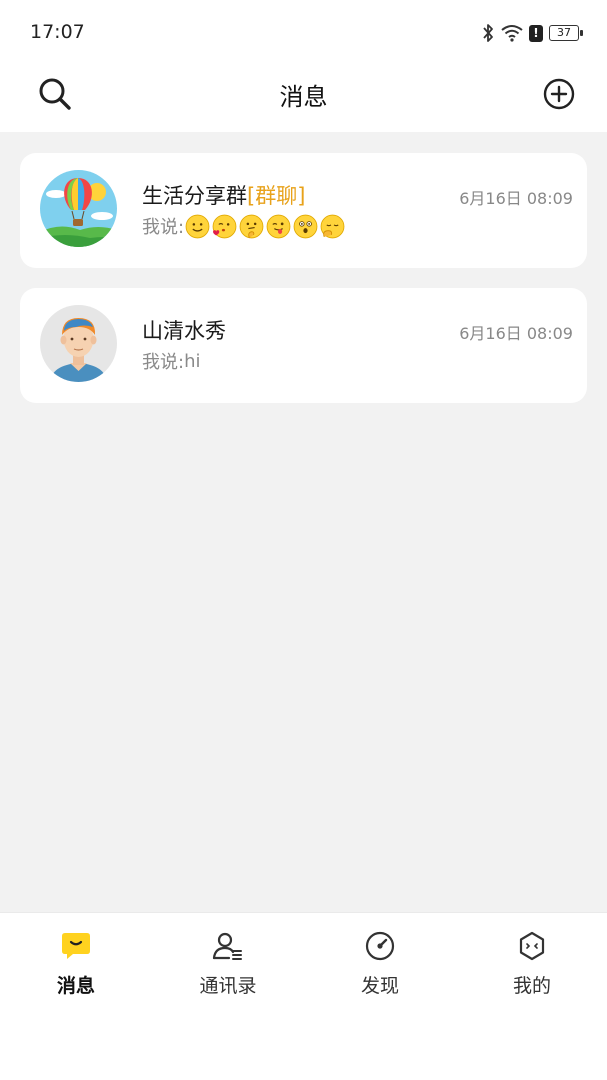 The width and height of the screenshot is (607, 1080). Describe the element at coordinates (531, 986) in the screenshot. I see `tab-label: 我的` at that location.